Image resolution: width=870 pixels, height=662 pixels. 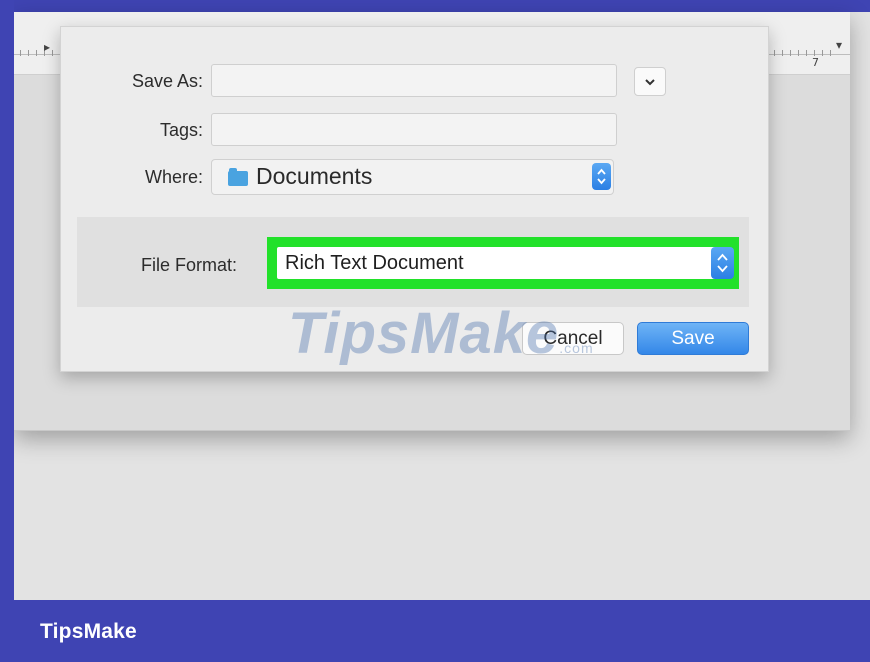 I want to click on where-stepper-icon, so click(x=601, y=176).